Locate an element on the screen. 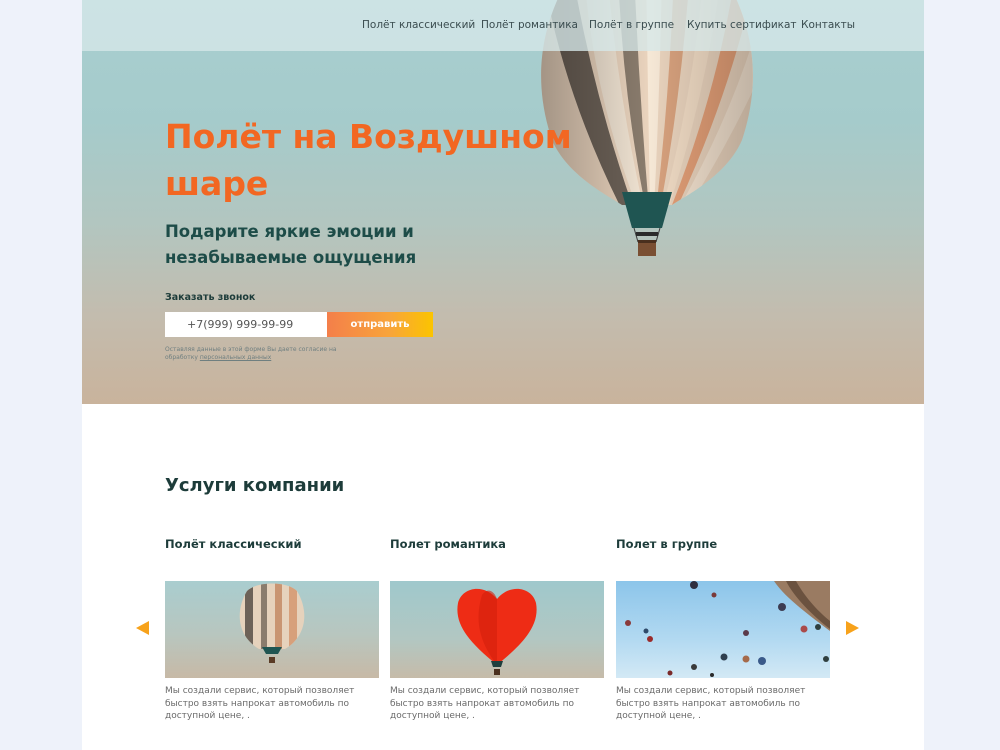 The width and height of the screenshot is (1000, 750). group-balloons-image is located at coordinates (723, 629).